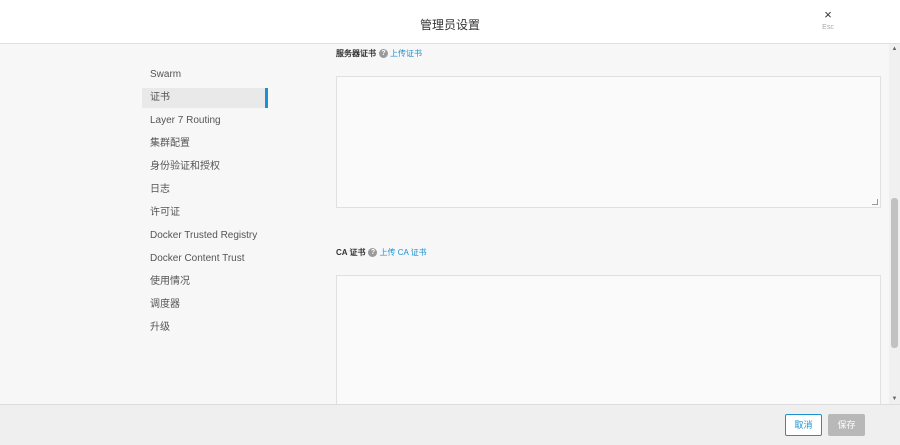  What do you see at coordinates (402, 252) in the screenshot?
I see `upload-ca-cert-link: 上传 CA 证书` at bounding box center [402, 252].